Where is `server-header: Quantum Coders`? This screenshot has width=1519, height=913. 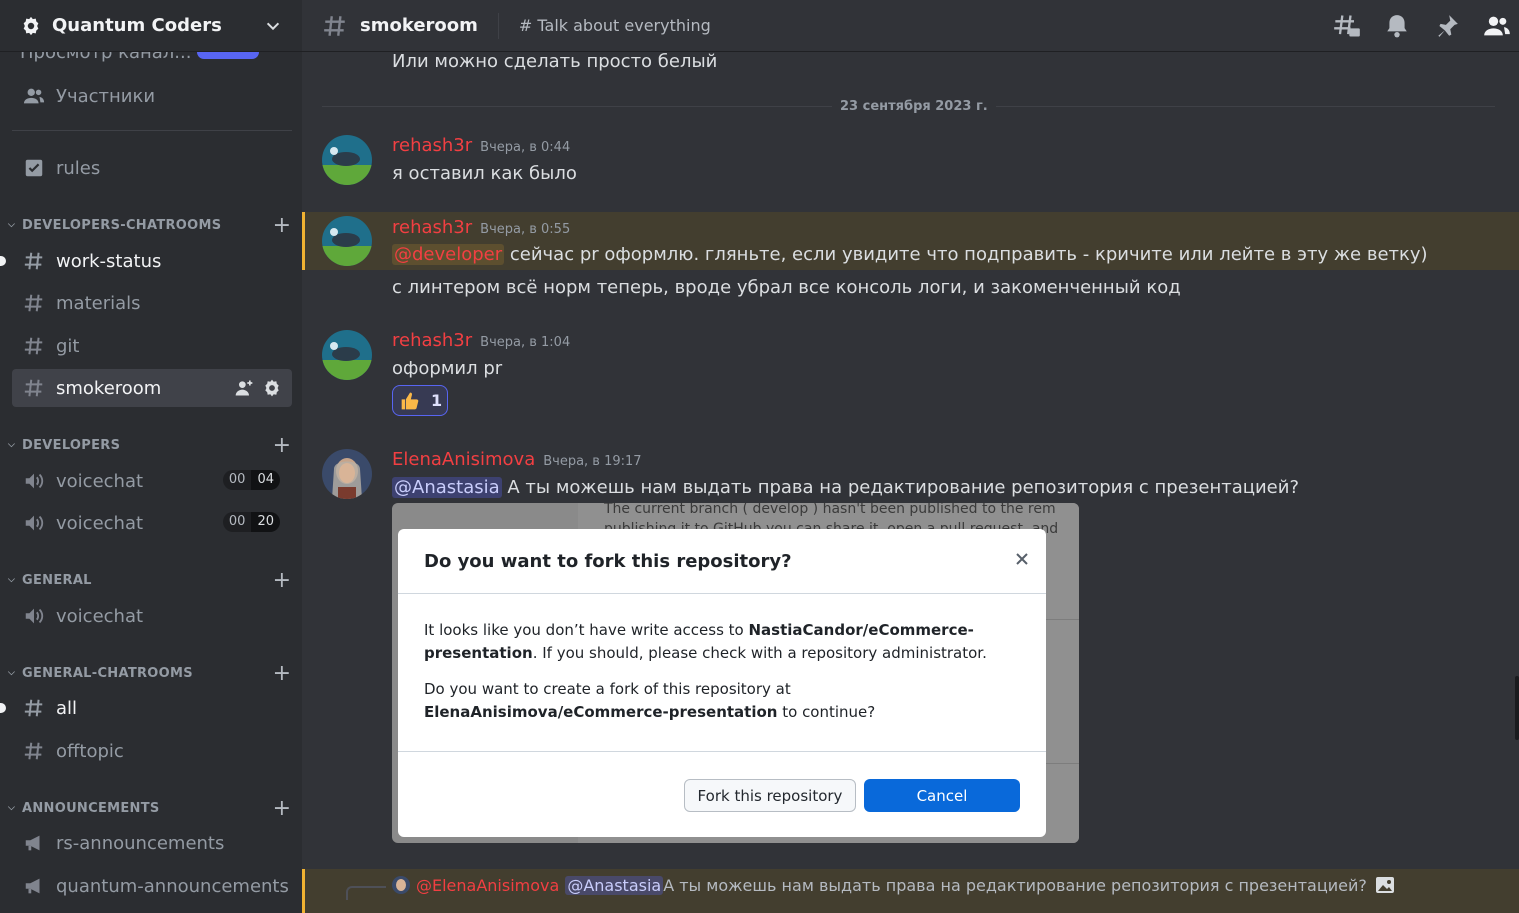
server-header: Quantum Coders is located at coordinates (151, 26).